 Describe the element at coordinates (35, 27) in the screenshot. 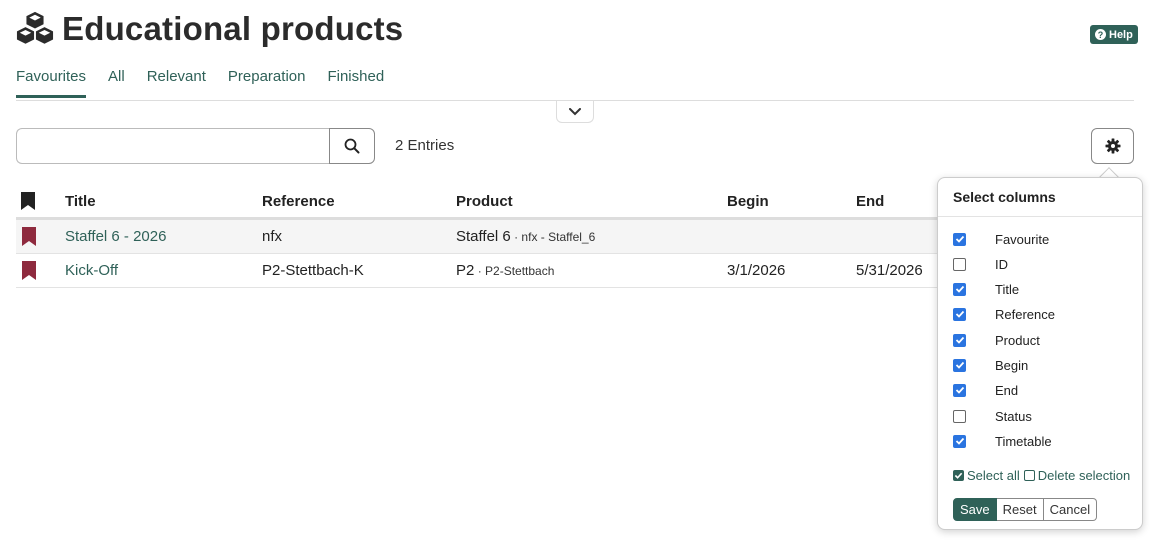

I see `cubes-icon` at that location.